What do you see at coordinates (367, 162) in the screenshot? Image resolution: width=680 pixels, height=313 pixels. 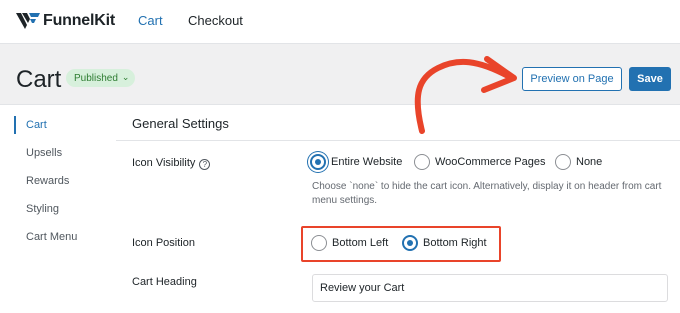 I see `radio-label: Entire Website` at bounding box center [367, 162].